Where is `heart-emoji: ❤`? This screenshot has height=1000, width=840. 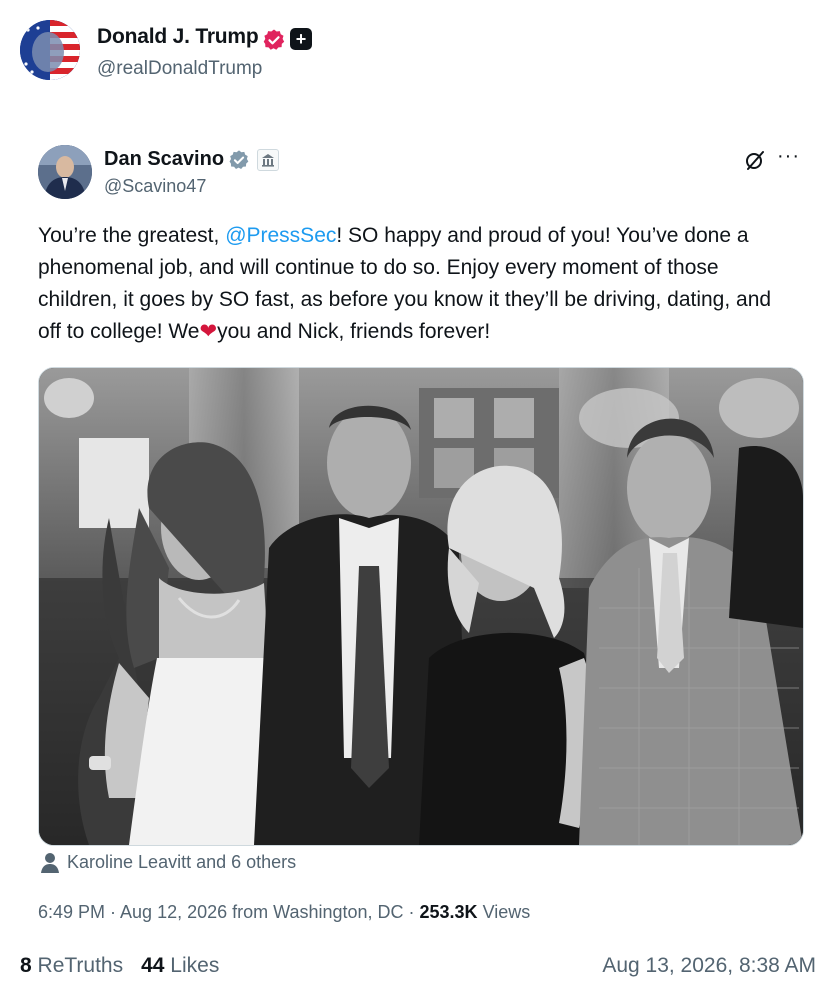
heart-emoji: ❤ is located at coordinates (208, 331).